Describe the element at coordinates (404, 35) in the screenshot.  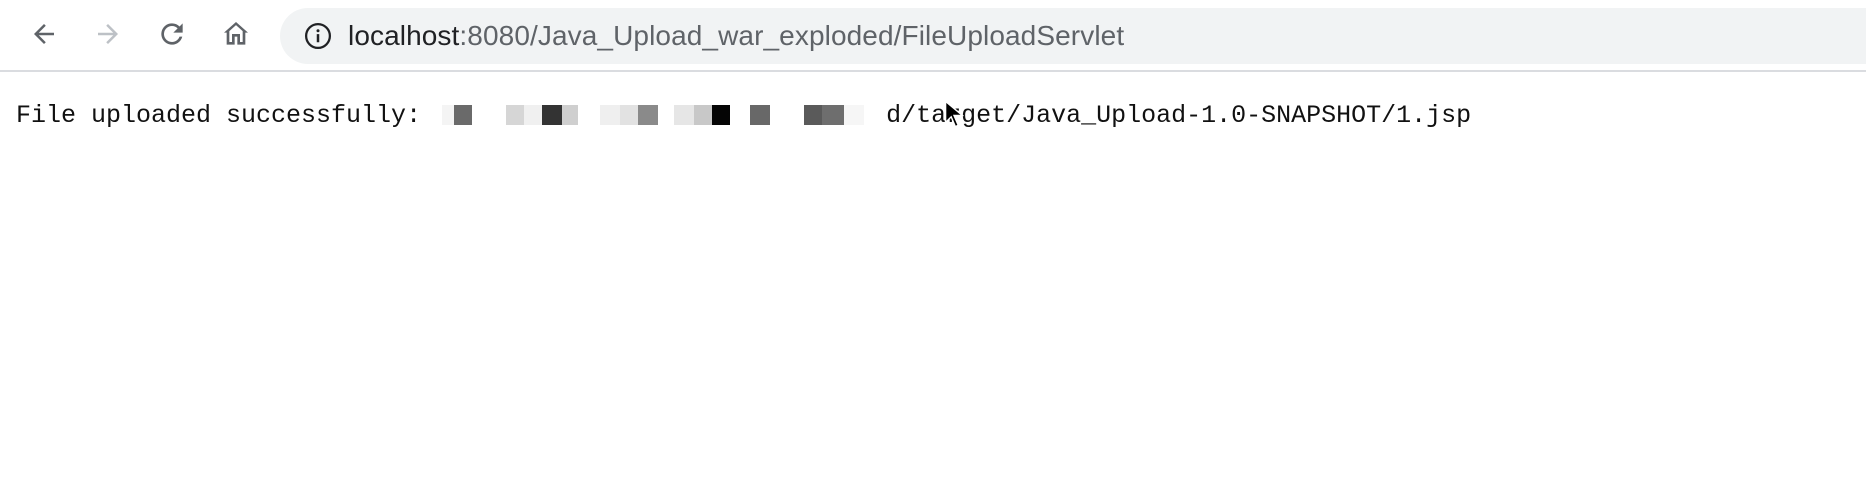
I see `url-host: localhost` at that location.